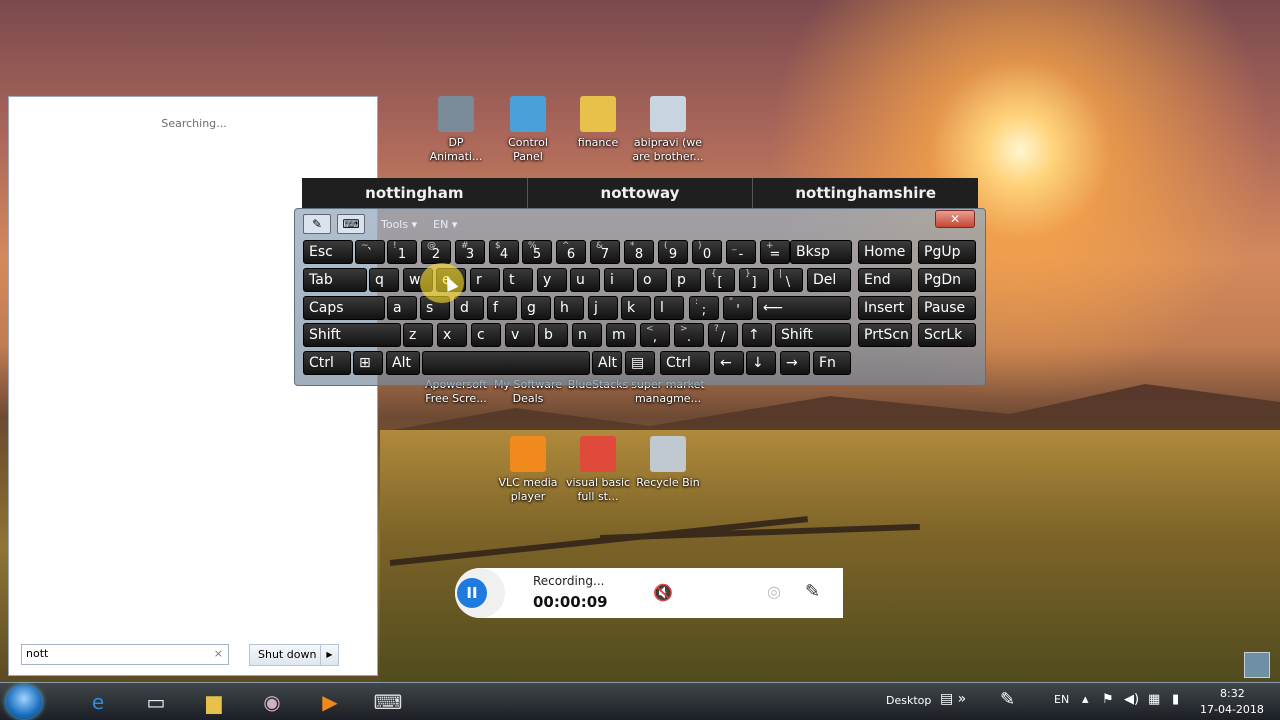 The image size is (1280, 720). I want to click on key--key: _ -, so click(741, 252).